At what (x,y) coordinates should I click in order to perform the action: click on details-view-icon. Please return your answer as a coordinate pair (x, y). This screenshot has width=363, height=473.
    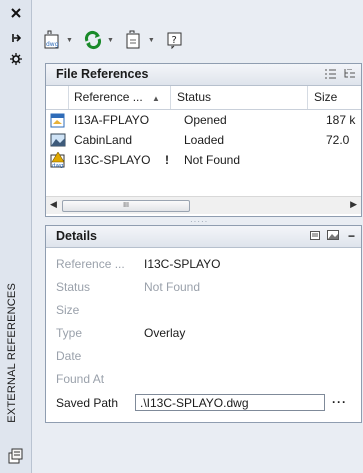
    Looking at the image, I should click on (315, 236).